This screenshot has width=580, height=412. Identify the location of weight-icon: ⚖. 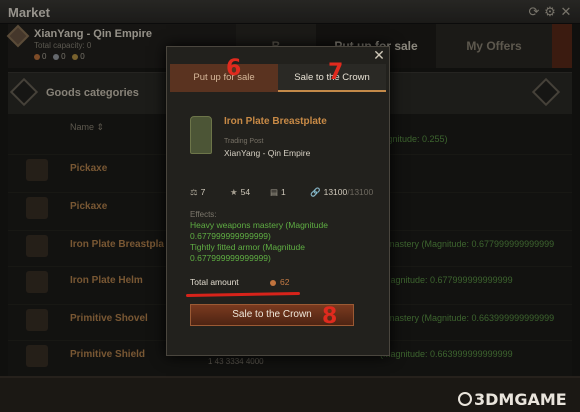
(194, 192).